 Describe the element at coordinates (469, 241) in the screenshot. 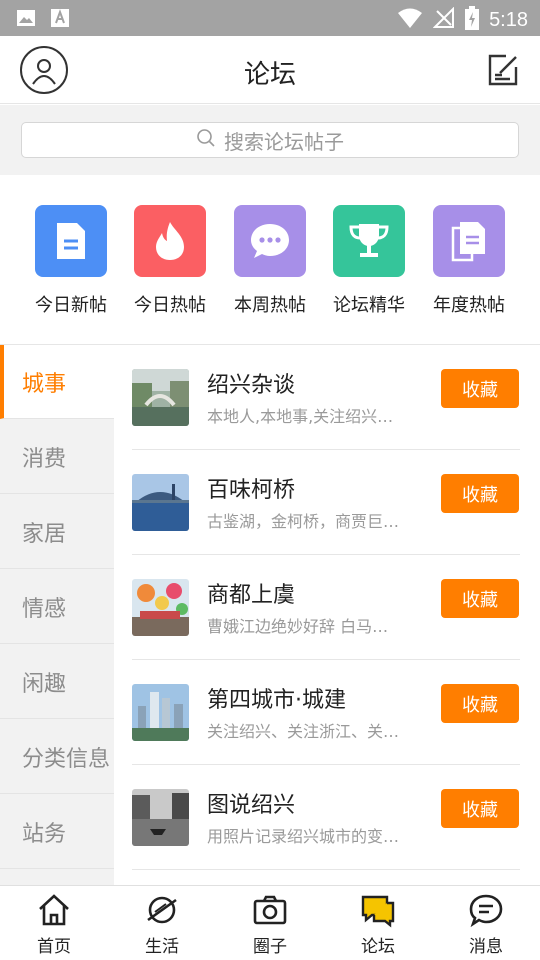

I see `copy-document-icon` at that location.